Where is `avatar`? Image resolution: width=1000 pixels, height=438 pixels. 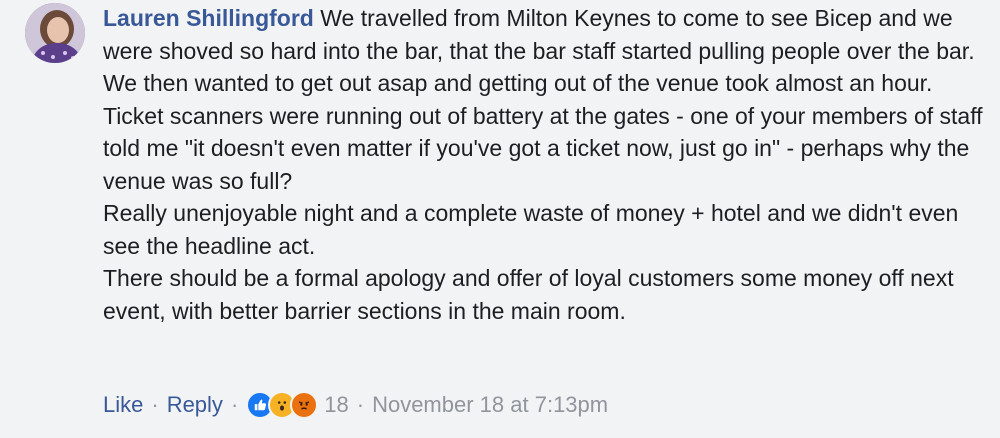 avatar is located at coordinates (55, 33).